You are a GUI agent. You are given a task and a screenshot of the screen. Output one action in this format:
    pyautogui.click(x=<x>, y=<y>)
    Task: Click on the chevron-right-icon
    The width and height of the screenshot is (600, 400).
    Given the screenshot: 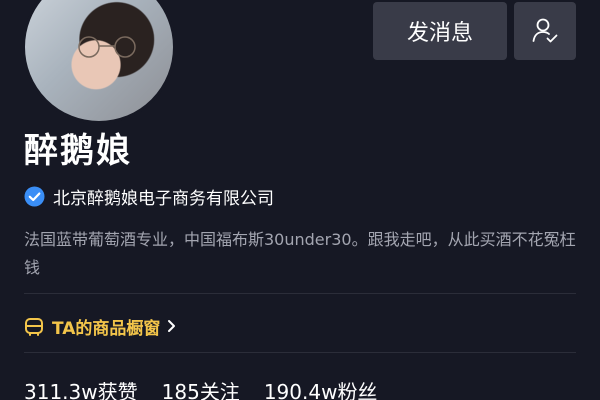 What is the action you would take?
    pyautogui.click(x=172, y=326)
    